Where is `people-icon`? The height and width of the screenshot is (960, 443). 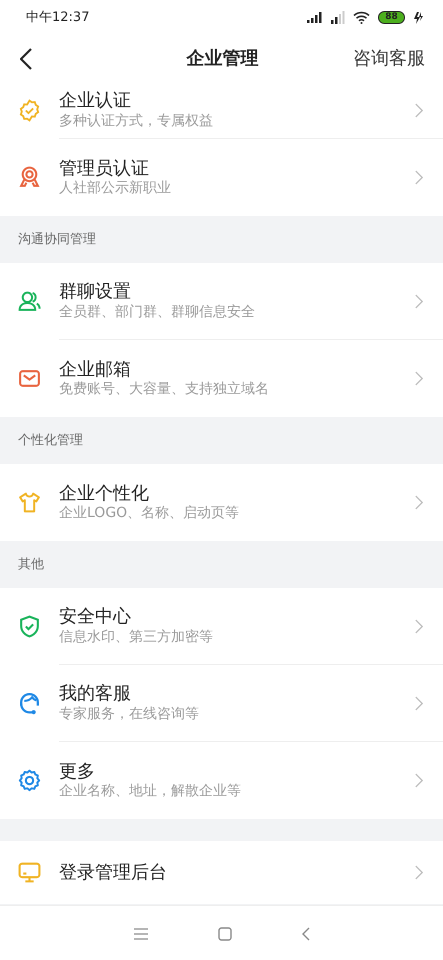 people-icon is located at coordinates (29, 301).